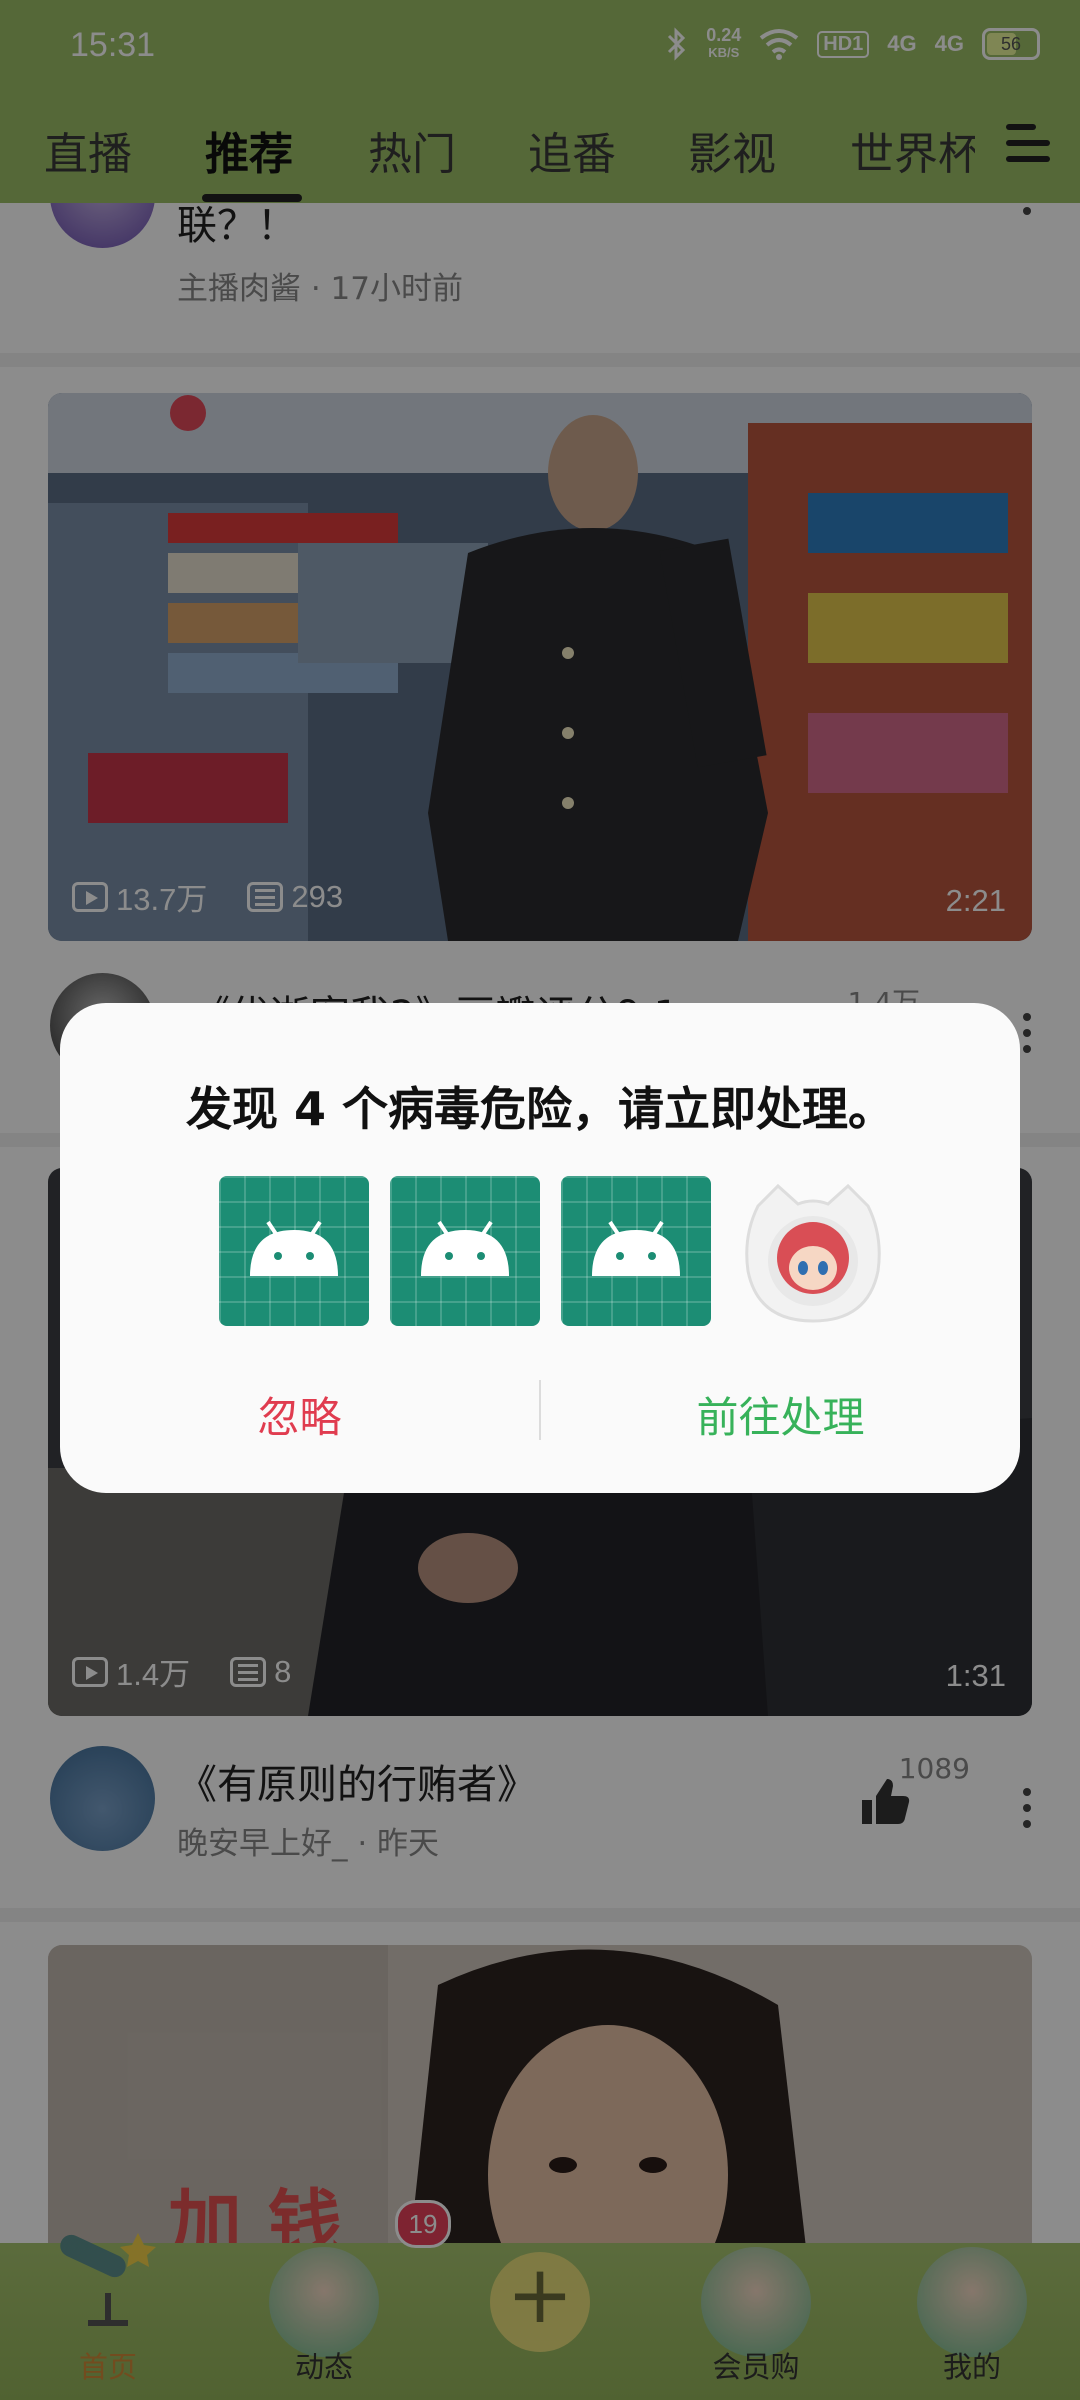 The width and height of the screenshot is (1080, 2400). What do you see at coordinates (540, 1109) in the screenshot?
I see `dialog-title: 发现 4 个病毒危险，请立即处理。` at bounding box center [540, 1109].